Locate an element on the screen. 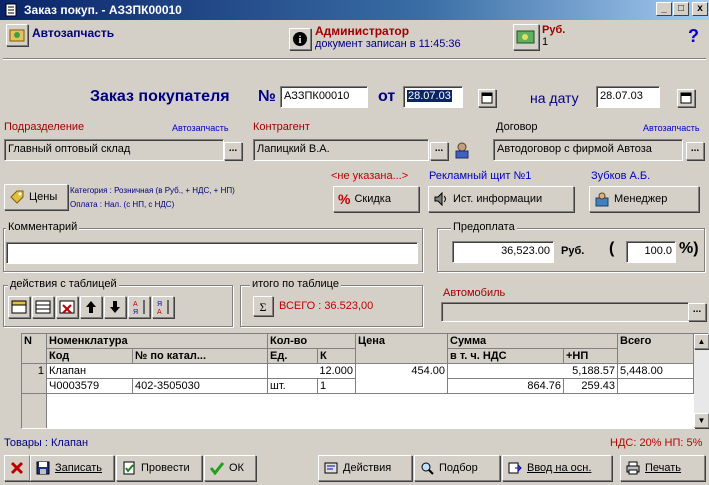  copy-row-button is located at coordinates (43, 307).